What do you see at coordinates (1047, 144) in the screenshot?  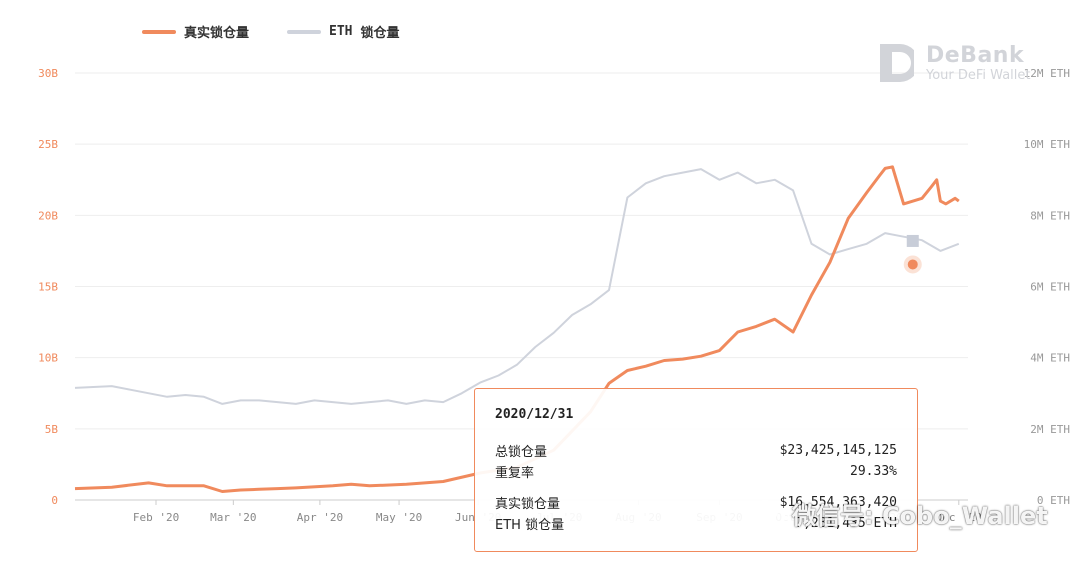 I see `y-right-tick-label: 10M ETH` at bounding box center [1047, 144].